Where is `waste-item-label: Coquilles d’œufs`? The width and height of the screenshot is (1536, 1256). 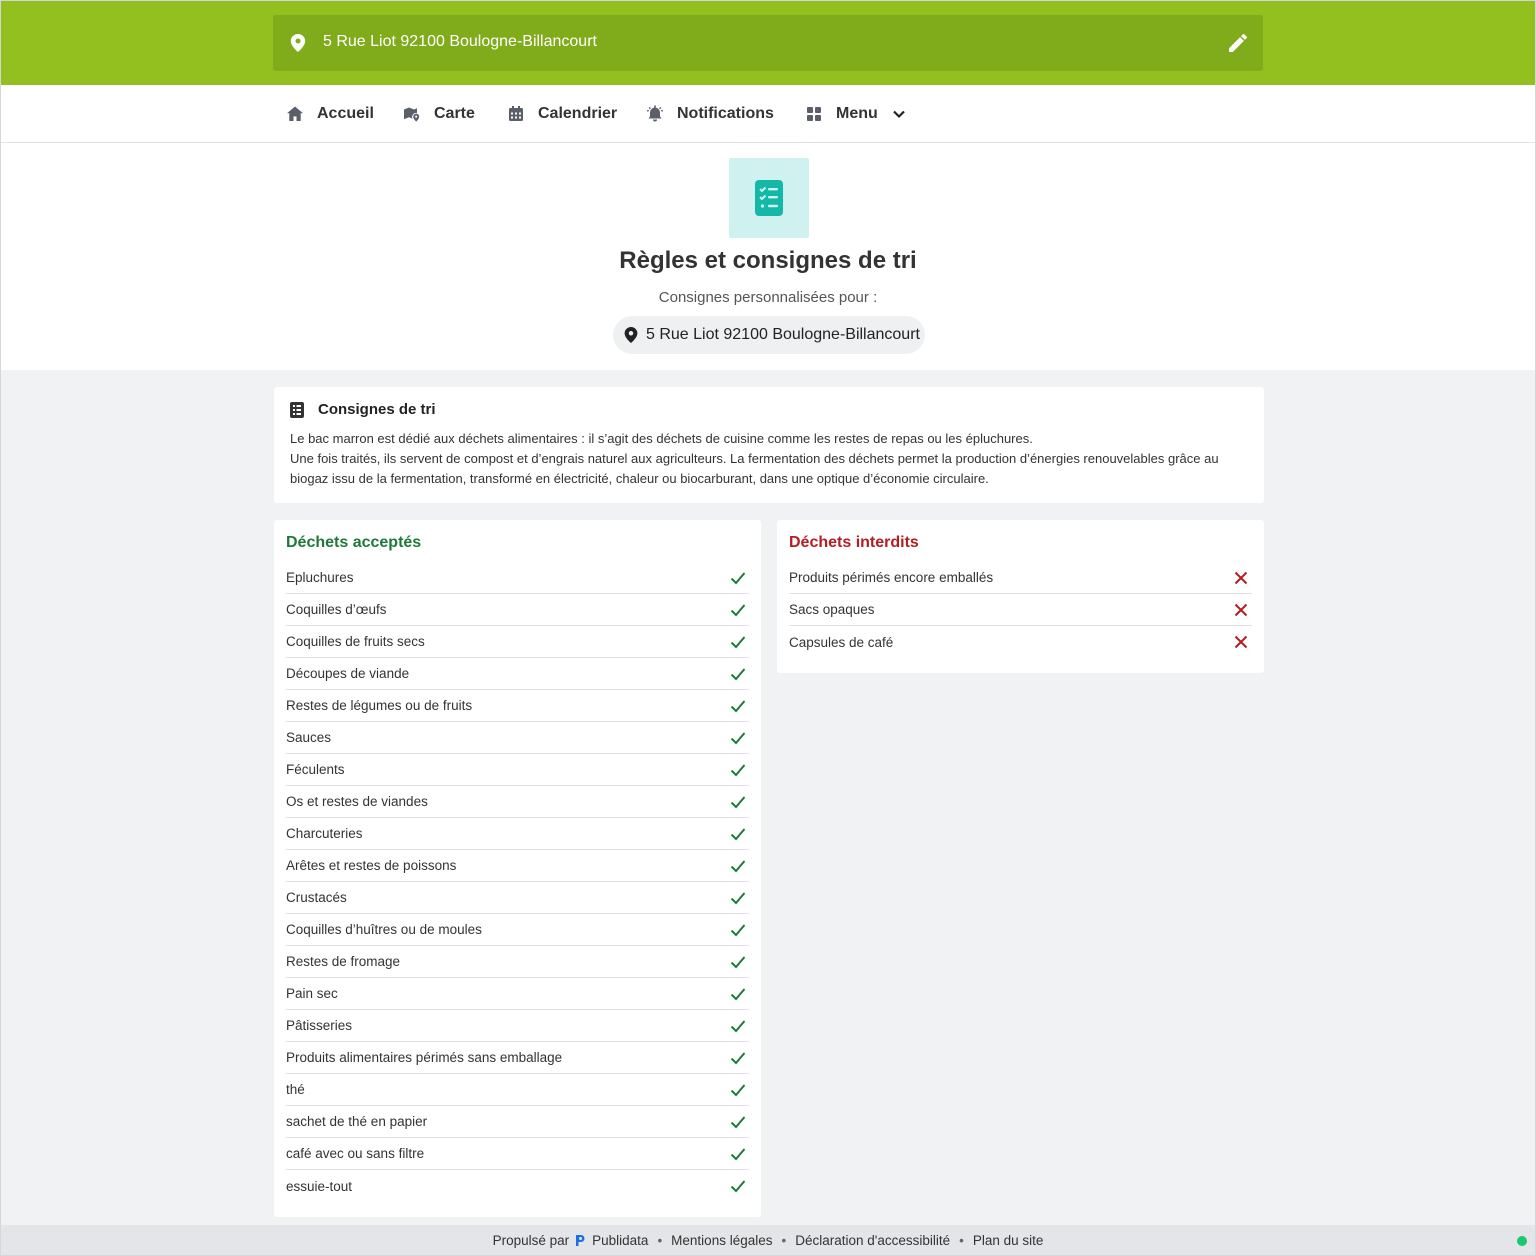 waste-item-label: Coquilles d’œufs is located at coordinates (336, 609).